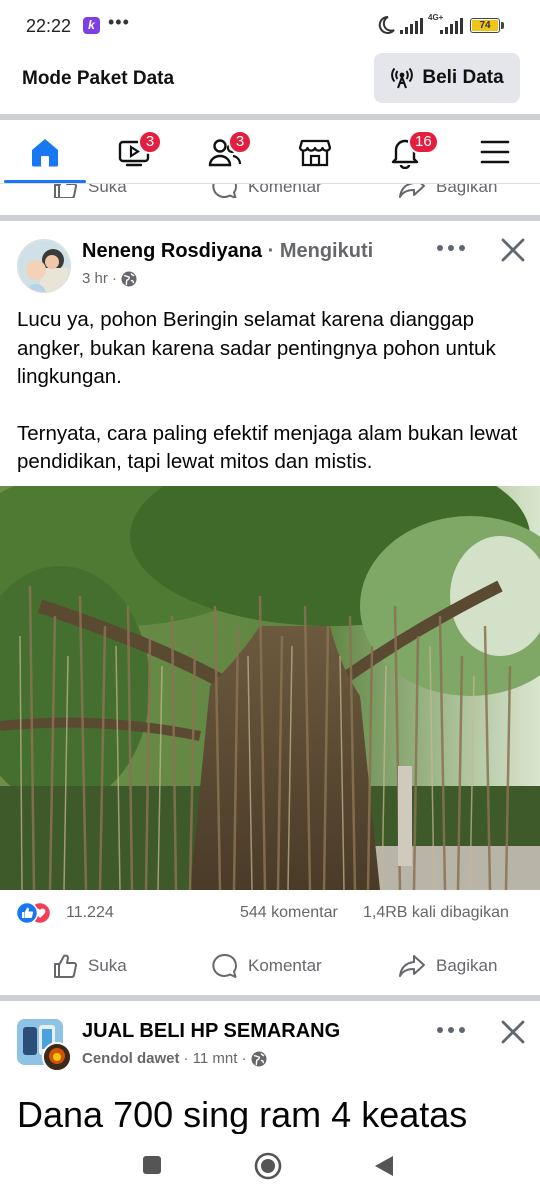 This screenshot has height=1200, width=540. Describe the element at coordinates (423, 142) in the screenshot. I see `notifications-badge: 16` at that location.